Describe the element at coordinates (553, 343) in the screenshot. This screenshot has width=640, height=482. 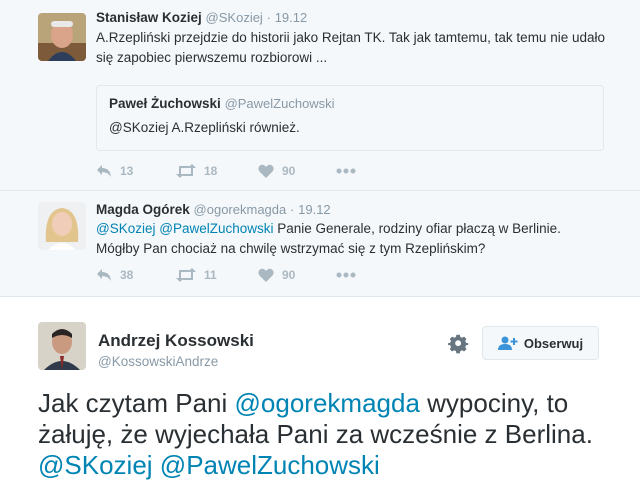
I see `follow-button-label: Obserwuj` at that location.